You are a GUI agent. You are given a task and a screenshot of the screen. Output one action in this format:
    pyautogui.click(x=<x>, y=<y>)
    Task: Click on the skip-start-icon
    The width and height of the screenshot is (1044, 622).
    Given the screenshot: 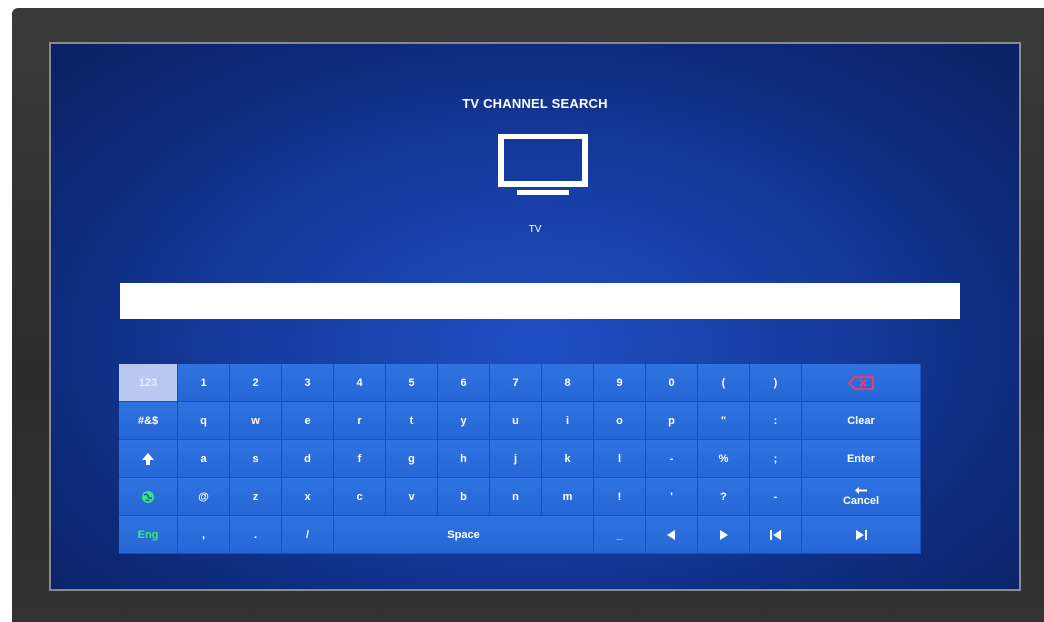 What is the action you would take?
    pyautogui.click(x=775, y=534)
    